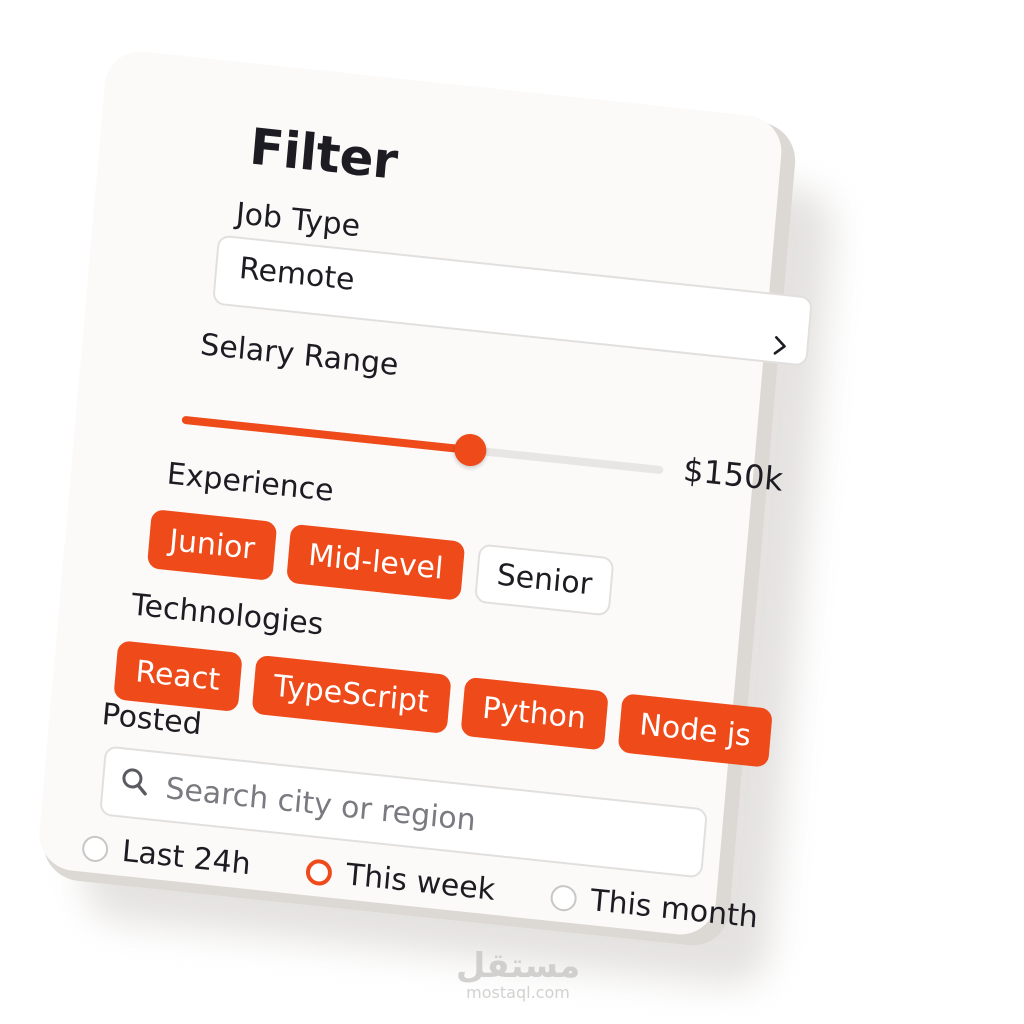 This screenshot has height=1024, width=1024. I want to click on watermark-logo-text: مستقل, so click(518, 966).